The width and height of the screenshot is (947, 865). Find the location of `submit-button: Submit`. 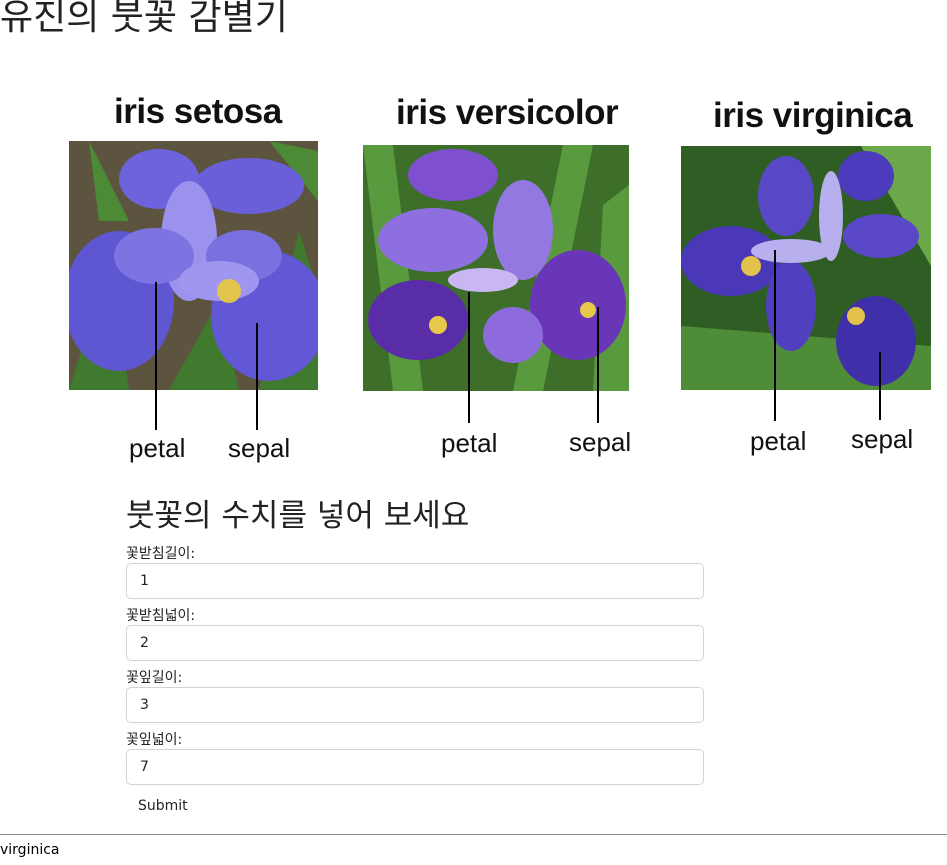

submit-button: Submit is located at coordinates (163, 806).